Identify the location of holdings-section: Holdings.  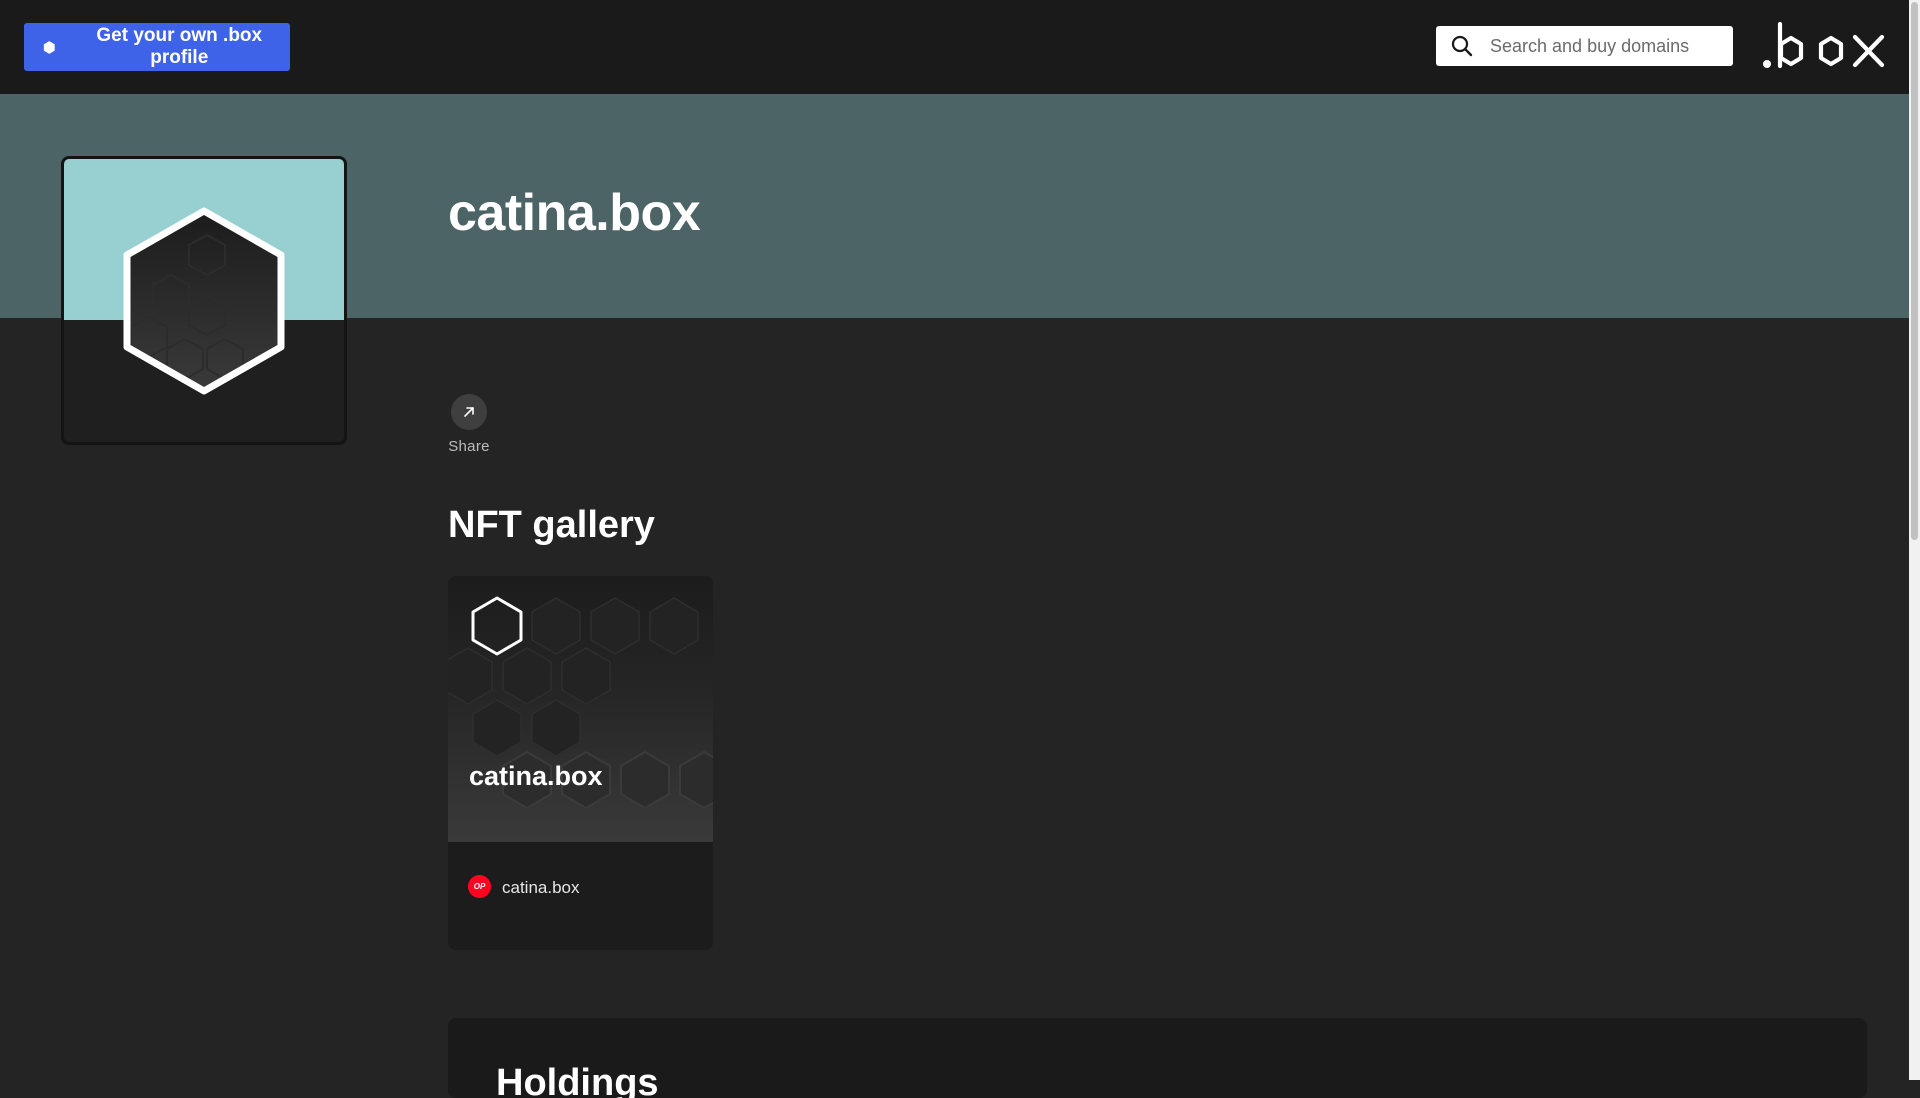
(1157, 1058).